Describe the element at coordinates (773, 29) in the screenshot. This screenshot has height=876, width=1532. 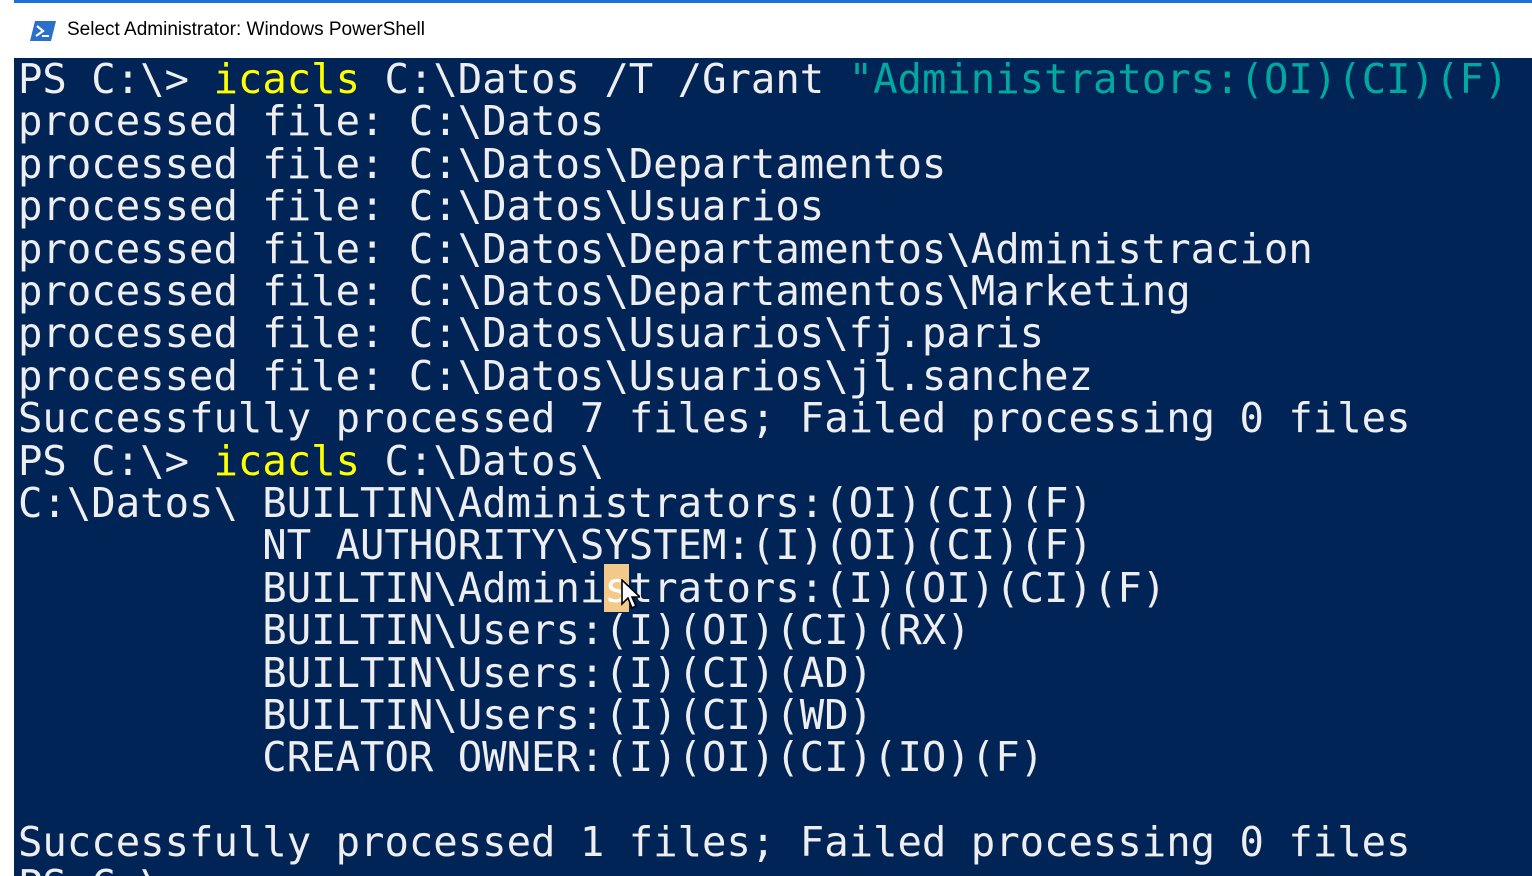
I see `title-bar: Select Administrator: Windows PowerShell` at that location.